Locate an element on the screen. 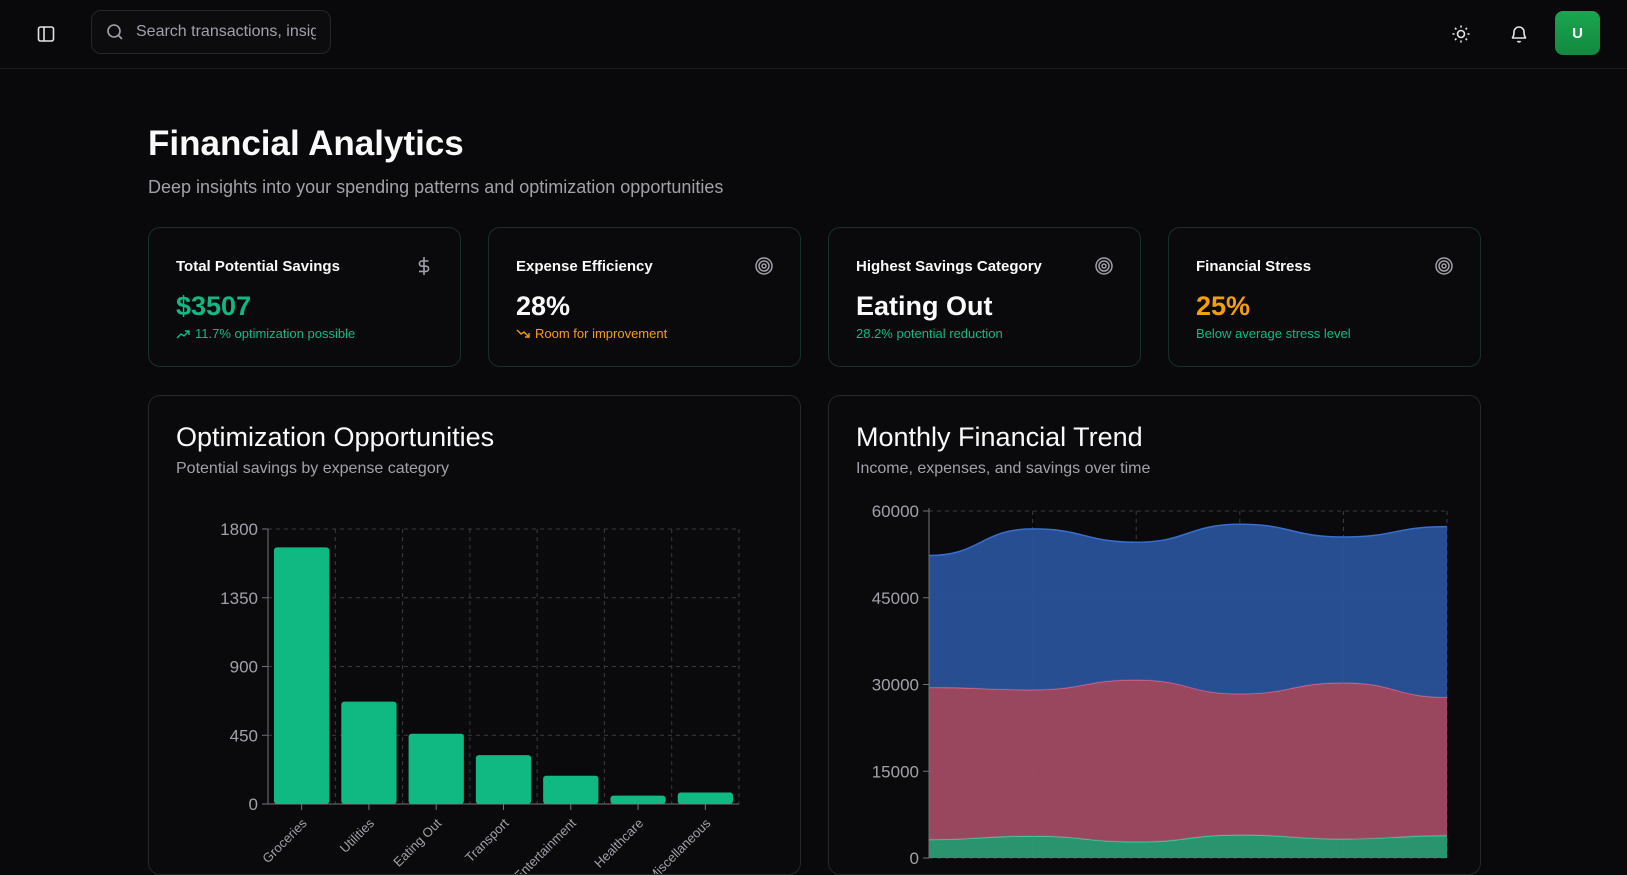  x-tick-label: Groceries is located at coordinates (284, 840).